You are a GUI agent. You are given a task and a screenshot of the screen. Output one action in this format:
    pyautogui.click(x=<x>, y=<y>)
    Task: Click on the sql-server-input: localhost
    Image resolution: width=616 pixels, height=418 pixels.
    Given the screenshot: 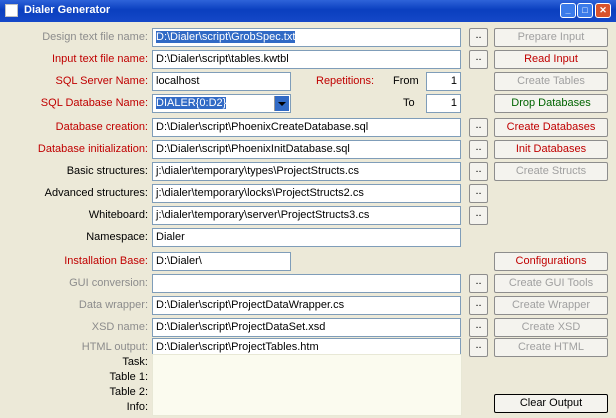 What is the action you would take?
    pyautogui.click(x=221, y=81)
    